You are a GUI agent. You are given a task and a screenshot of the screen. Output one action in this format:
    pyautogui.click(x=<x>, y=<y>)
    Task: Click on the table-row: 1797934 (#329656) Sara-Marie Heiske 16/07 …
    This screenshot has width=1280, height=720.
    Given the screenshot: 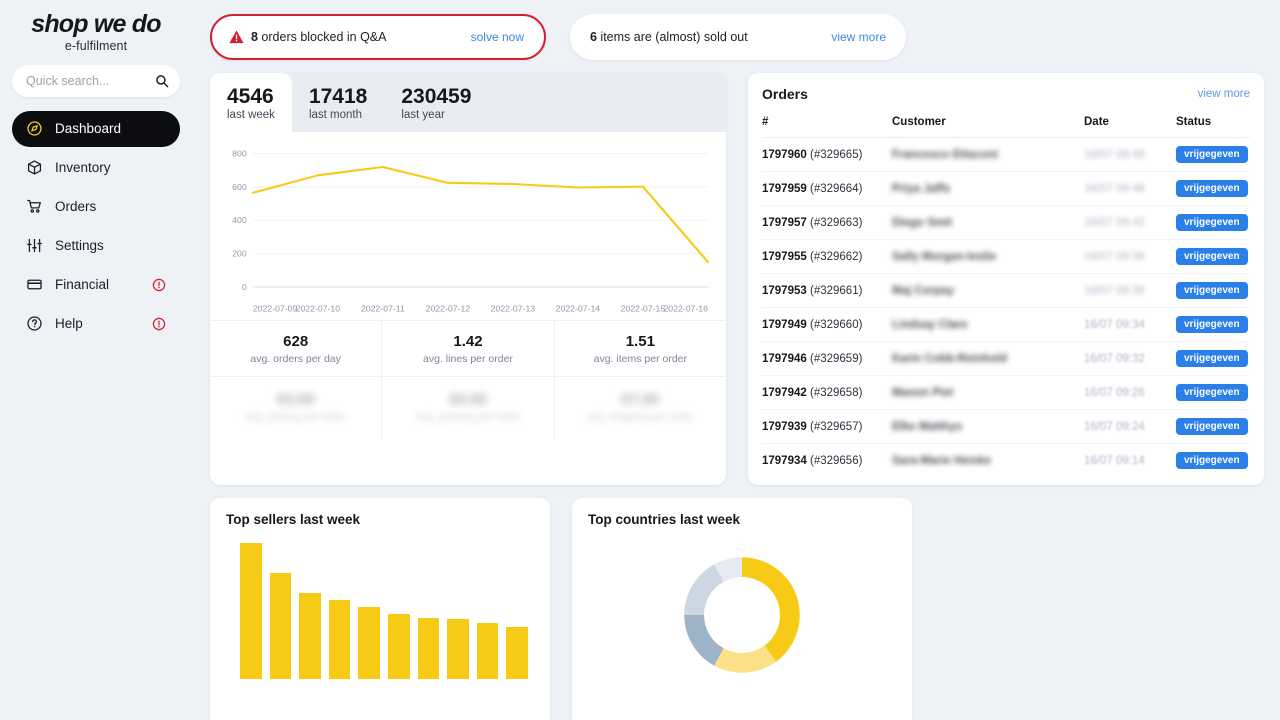 What is the action you would take?
    pyautogui.click(x=1006, y=461)
    